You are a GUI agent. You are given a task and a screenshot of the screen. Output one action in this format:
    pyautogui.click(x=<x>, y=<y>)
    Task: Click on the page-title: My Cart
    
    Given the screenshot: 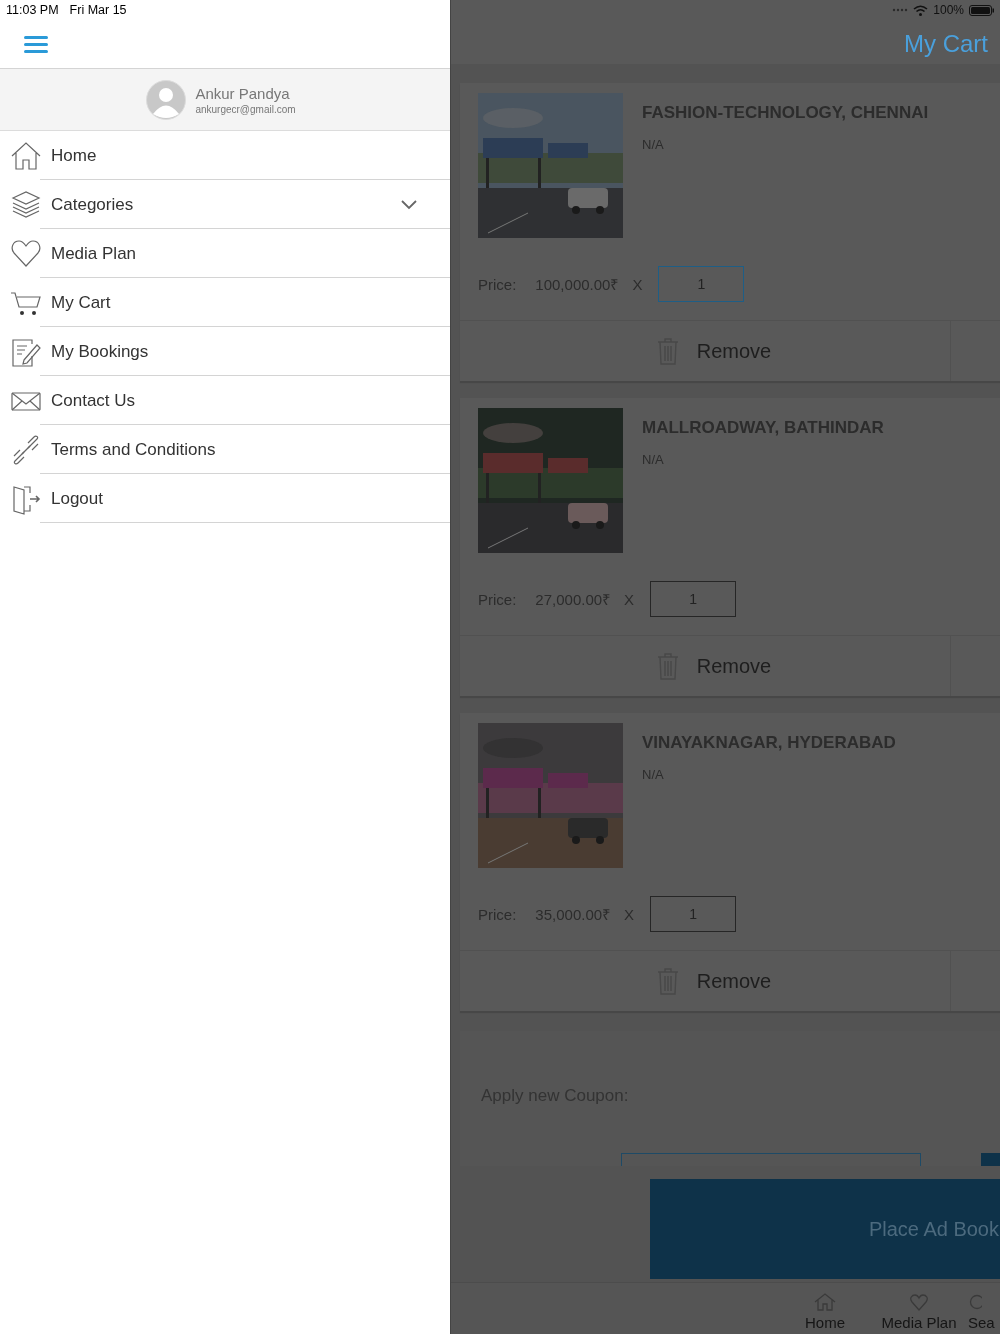 What is the action you would take?
    pyautogui.click(x=946, y=44)
    